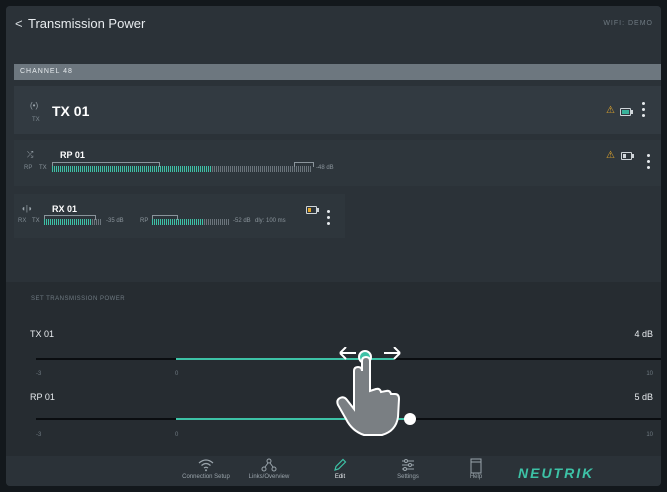 The height and width of the screenshot is (492, 667). I want to click on nav-label: Connection Setup, so click(206, 477).